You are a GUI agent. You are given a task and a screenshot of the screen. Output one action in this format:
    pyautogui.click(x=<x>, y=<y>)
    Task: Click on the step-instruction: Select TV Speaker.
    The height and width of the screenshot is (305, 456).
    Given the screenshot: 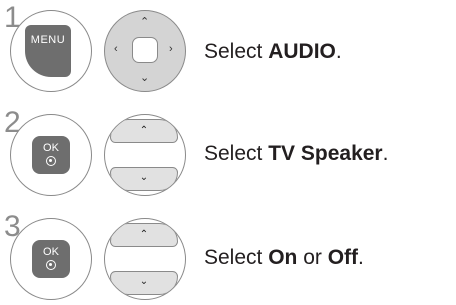 What is the action you would take?
    pyautogui.click(x=296, y=154)
    